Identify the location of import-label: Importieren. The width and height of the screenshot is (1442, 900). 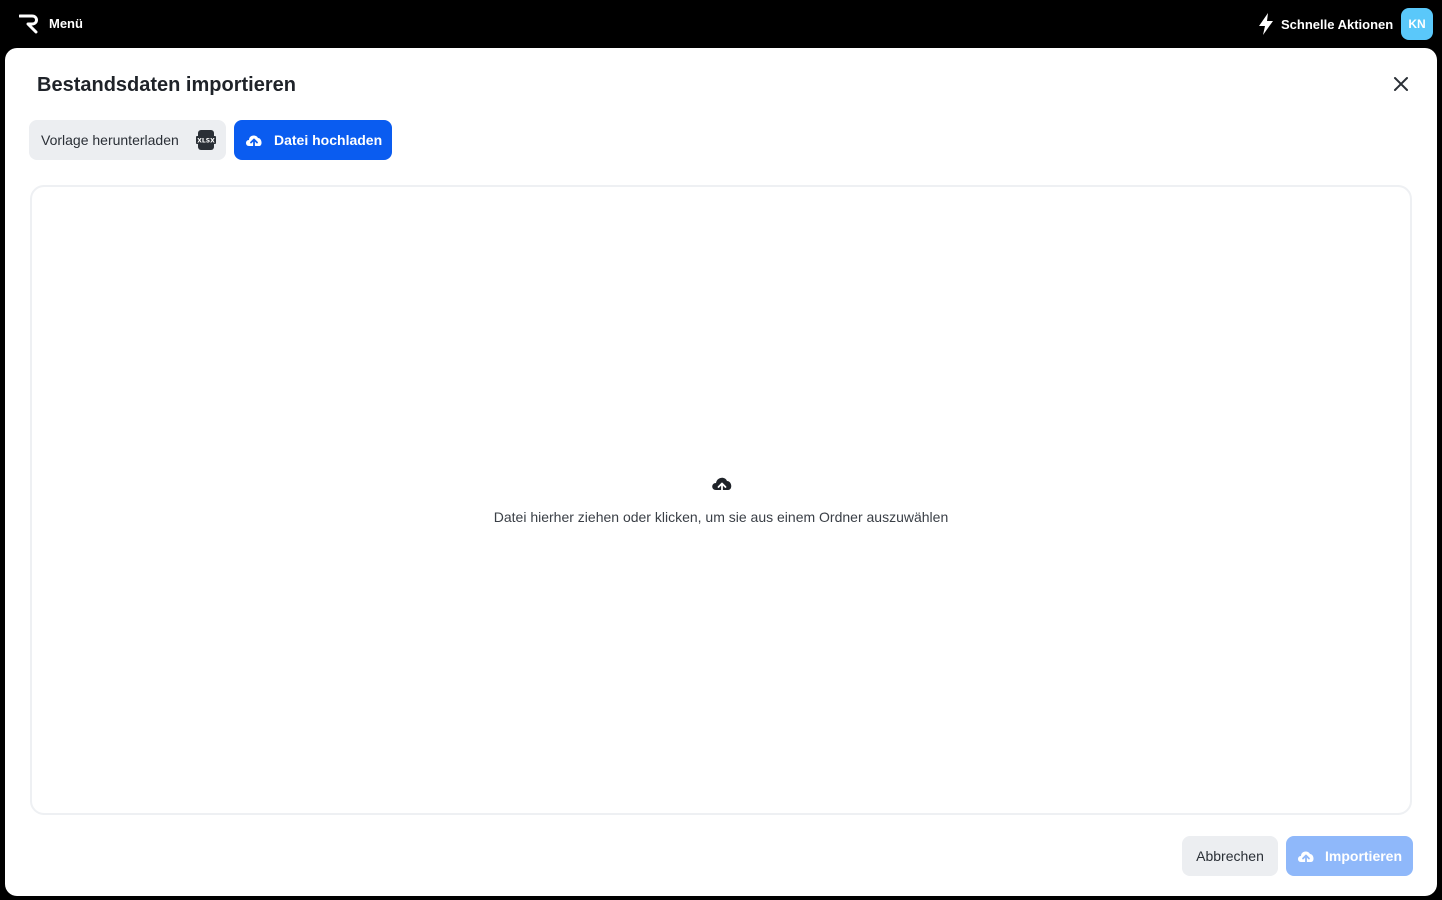
(1364, 856).